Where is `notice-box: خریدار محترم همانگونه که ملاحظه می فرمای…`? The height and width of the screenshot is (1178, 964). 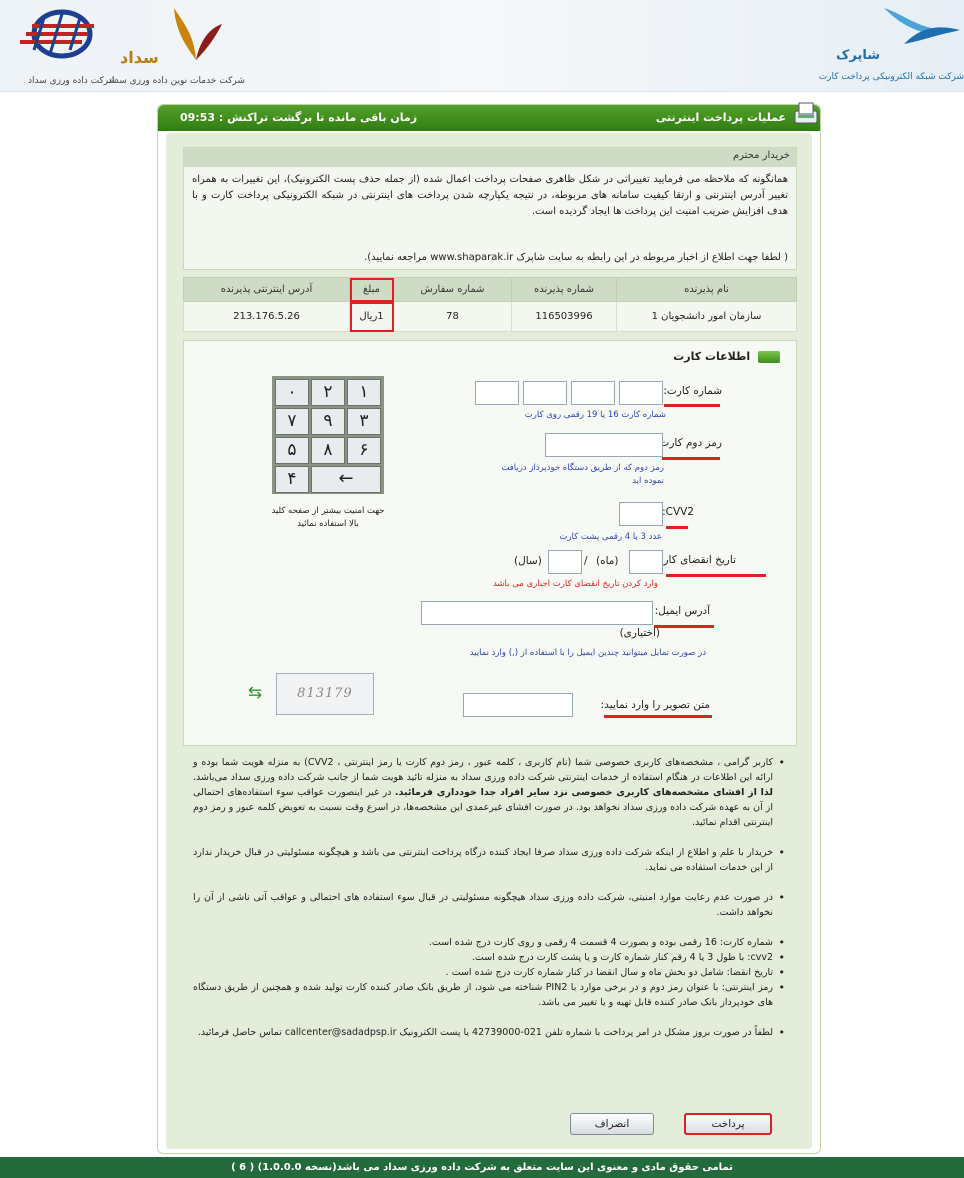
notice-box: خریدار محترم همانگونه که ملاحظه می فرمای… is located at coordinates (490, 208).